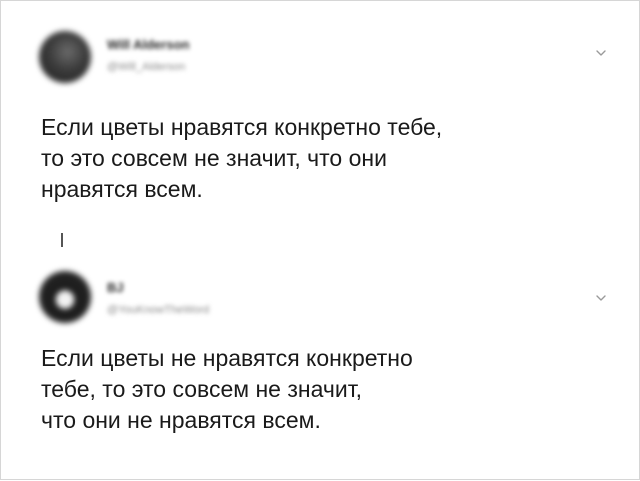 The height and width of the screenshot is (481, 640). Describe the element at coordinates (62, 240) in the screenshot. I see `thread-connector-line` at that location.